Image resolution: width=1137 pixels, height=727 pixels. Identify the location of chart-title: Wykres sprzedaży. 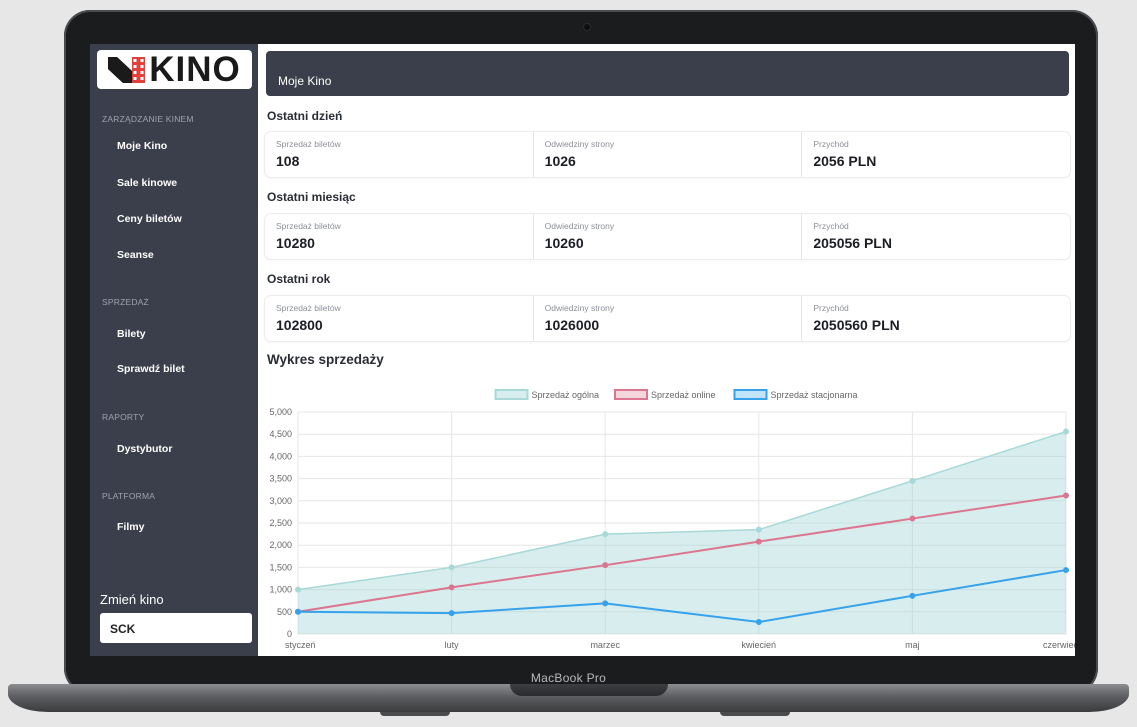
(325, 359).